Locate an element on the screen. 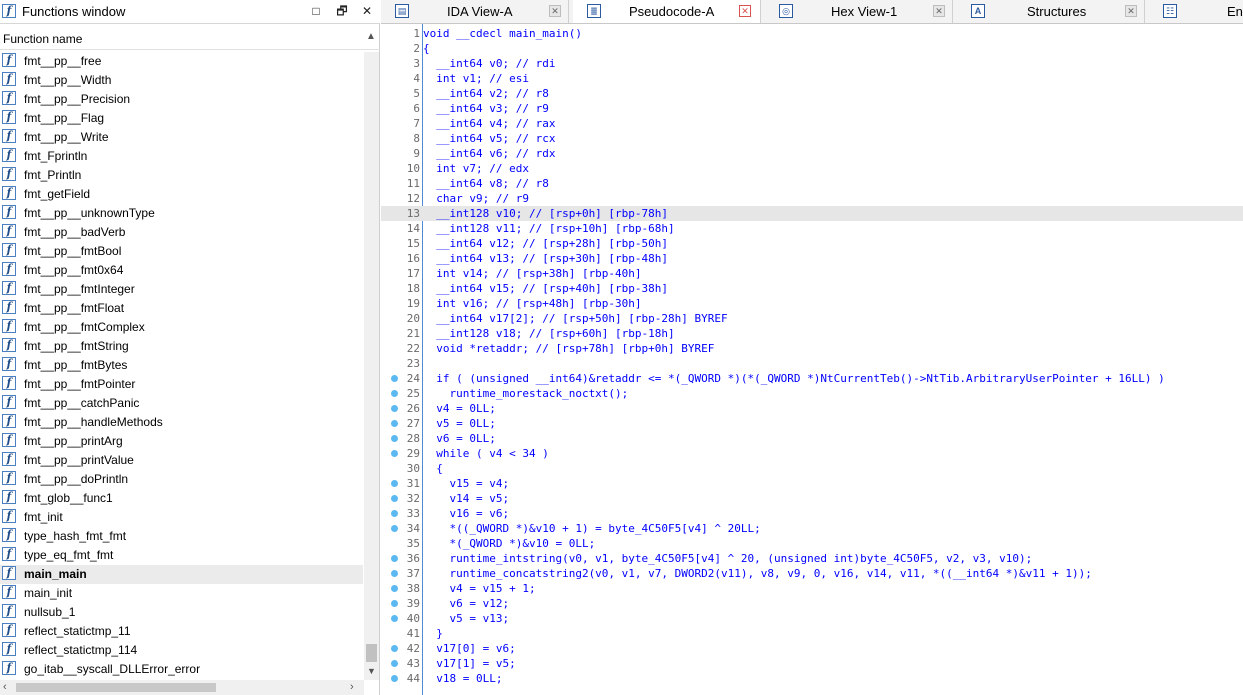  code-line: 26 v4 = 0LL; is located at coordinates (812, 408).